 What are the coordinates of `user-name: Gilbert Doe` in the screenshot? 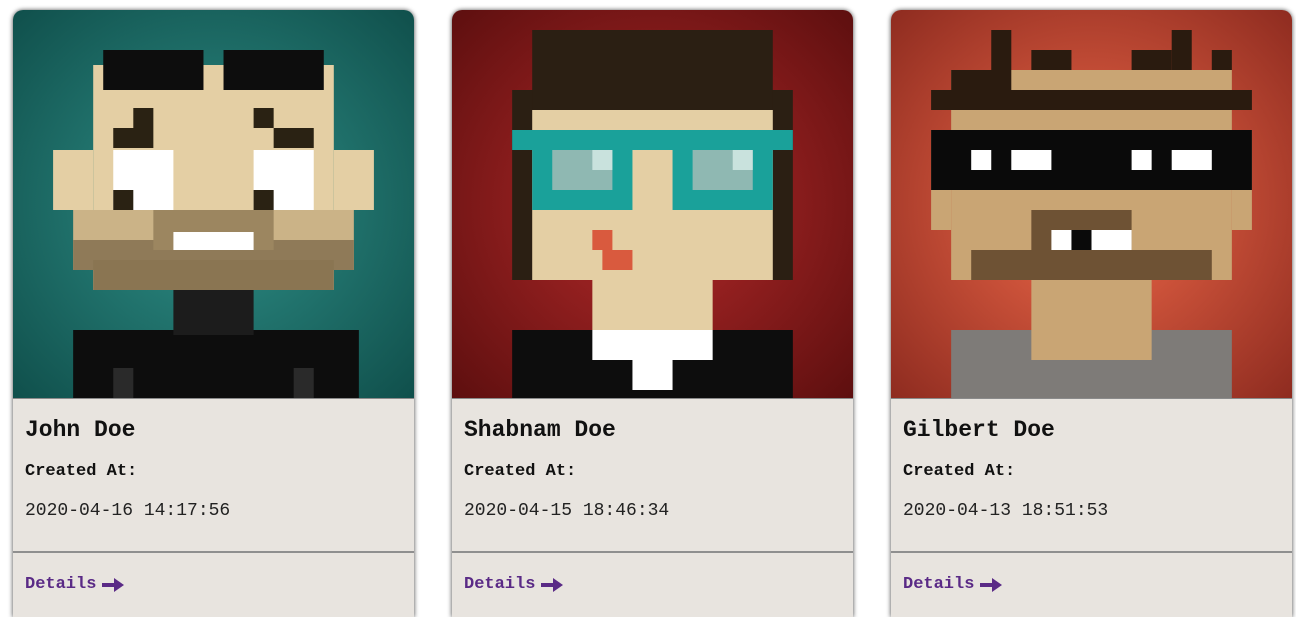 It's located at (979, 430).